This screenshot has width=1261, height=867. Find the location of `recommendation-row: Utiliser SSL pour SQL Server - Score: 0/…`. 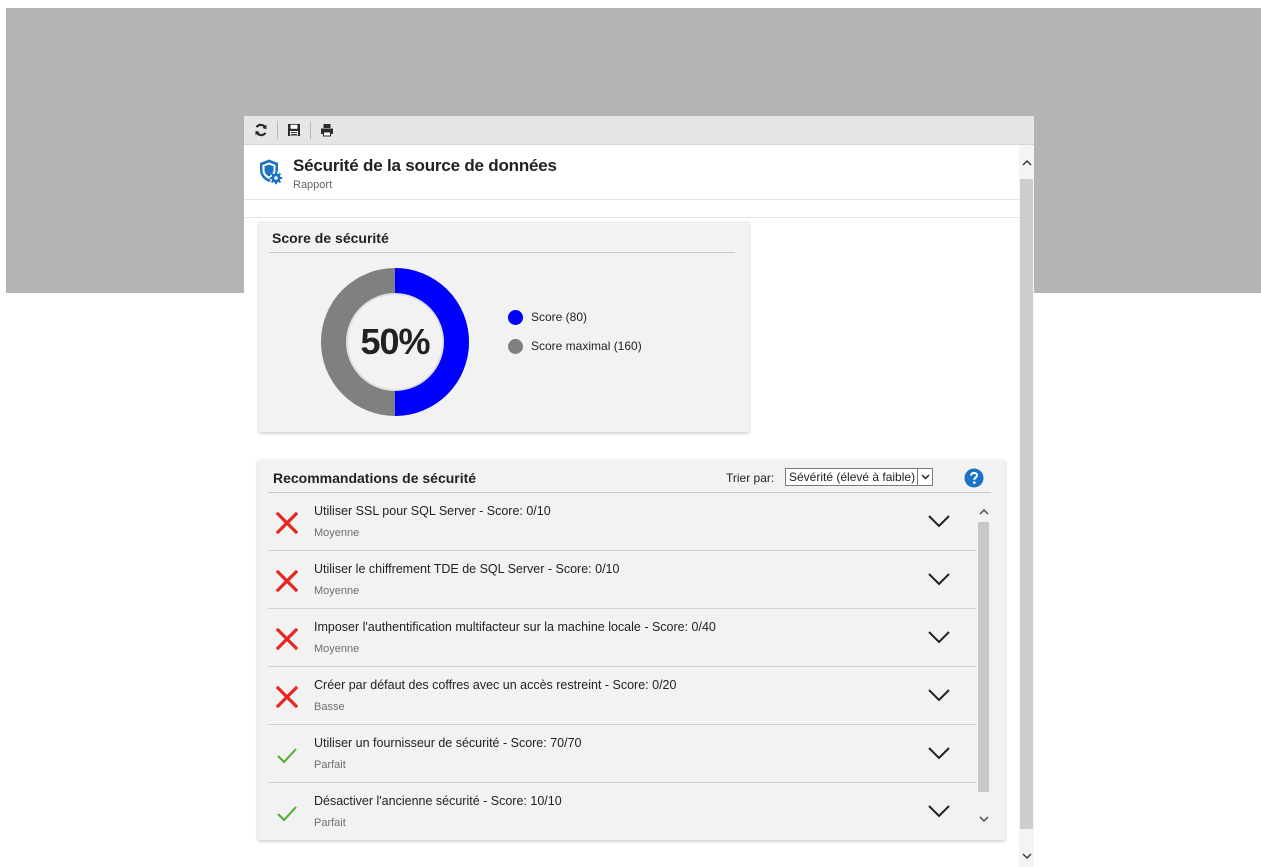

recommendation-row: Utiliser SSL pour SQL Server - Score: 0/… is located at coordinates (622, 522).